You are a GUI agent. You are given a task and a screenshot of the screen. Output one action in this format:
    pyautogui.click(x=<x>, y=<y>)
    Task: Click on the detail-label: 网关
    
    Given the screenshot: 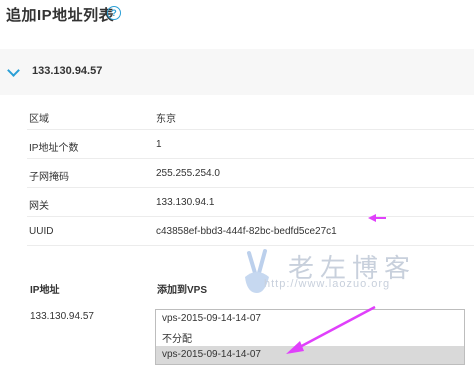 What is the action you would take?
    pyautogui.click(x=39, y=206)
    